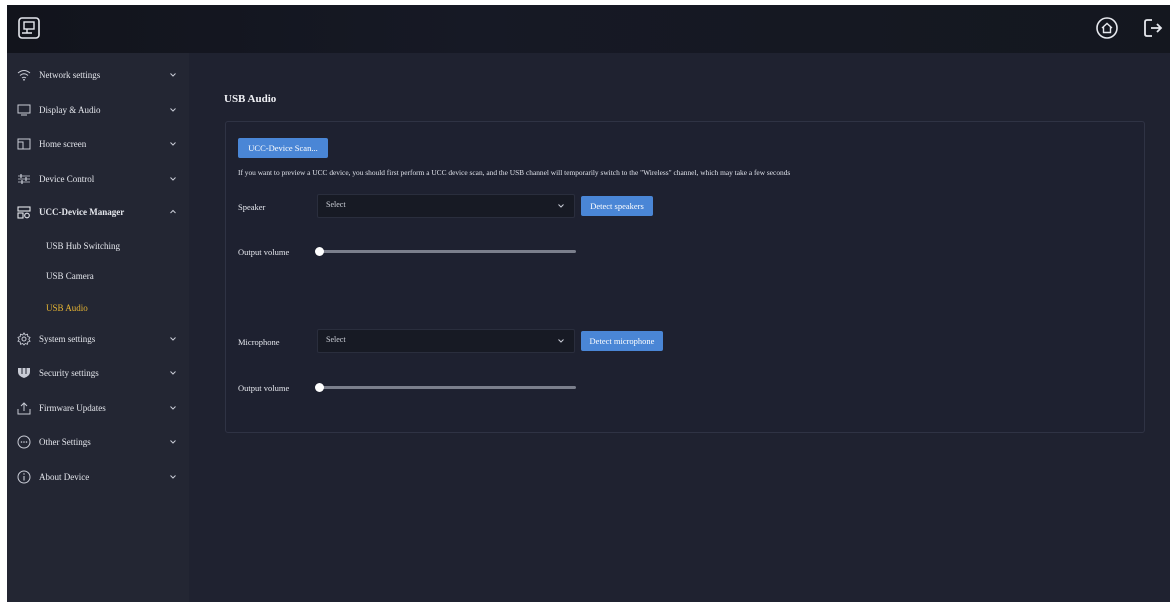 The image size is (1174, 602). Describe the element at coordinates (72, 408) in the screenshot. I see `sidebar-item-label: Firmware Updates` at that location.